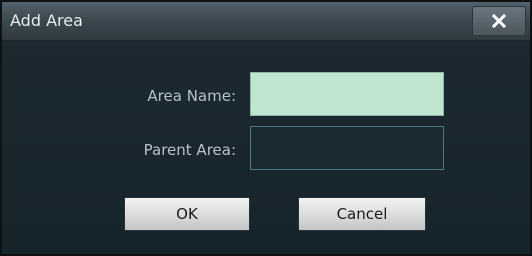  What do you see at coordinates (187, 214) in the screenshot?
I see `ok-button: OK` at bounding box center [187, 214].